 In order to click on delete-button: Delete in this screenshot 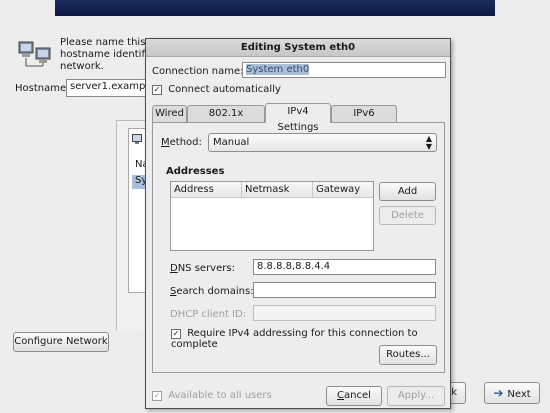, I will do `click(407, 215)`.